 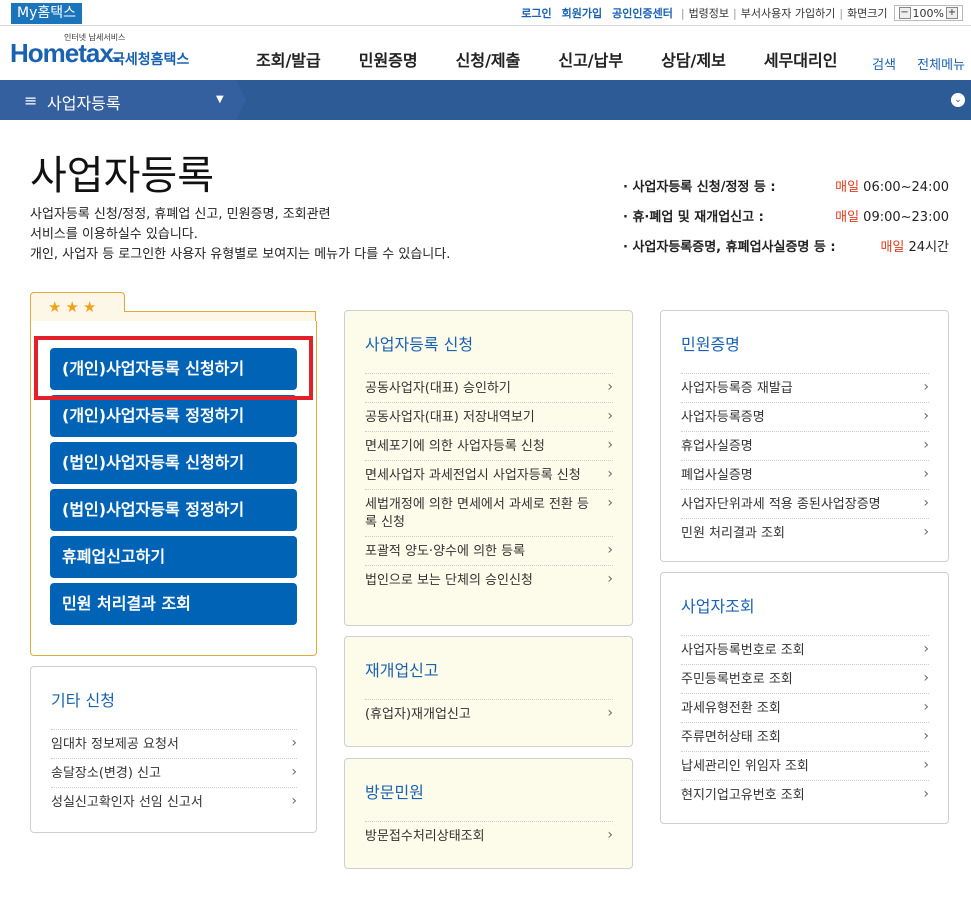 I want to click on civil-result-lookup-button: 민원 처리결과 조회, so click(x=173, y=604).